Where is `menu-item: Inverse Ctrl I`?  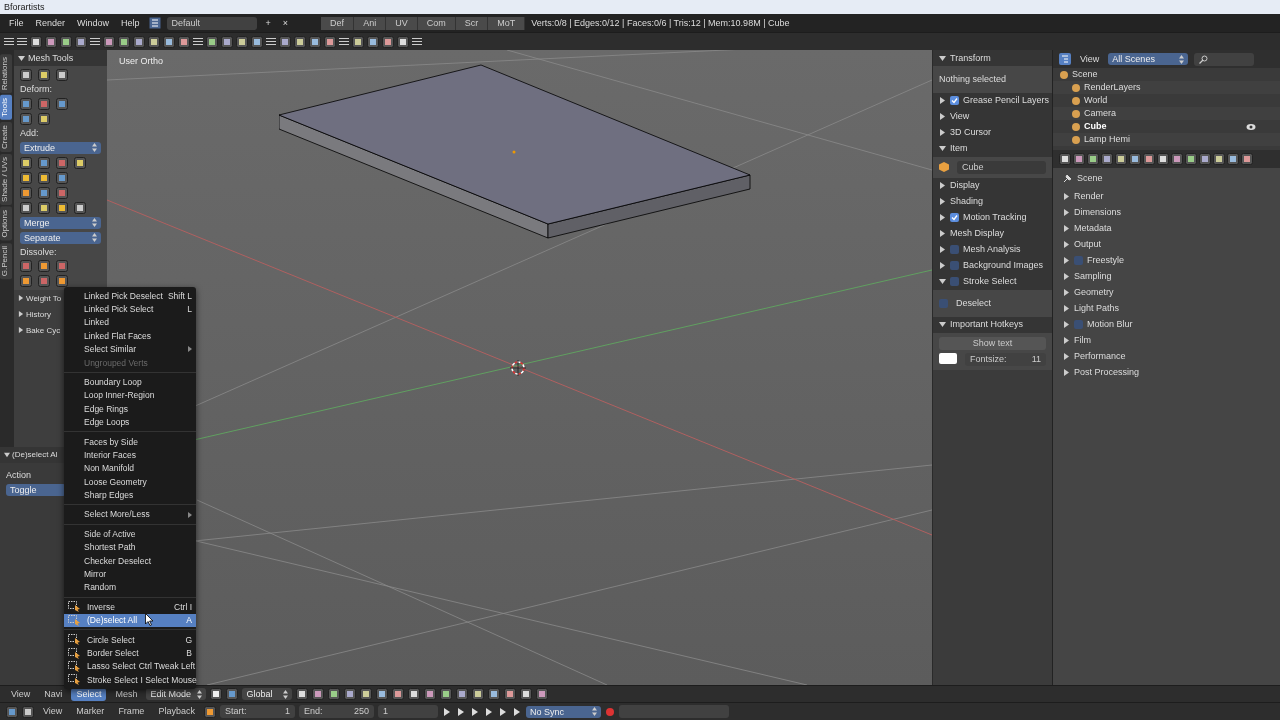
menu-item: Inverse Ctrl I is located at coordinates (130, 607).